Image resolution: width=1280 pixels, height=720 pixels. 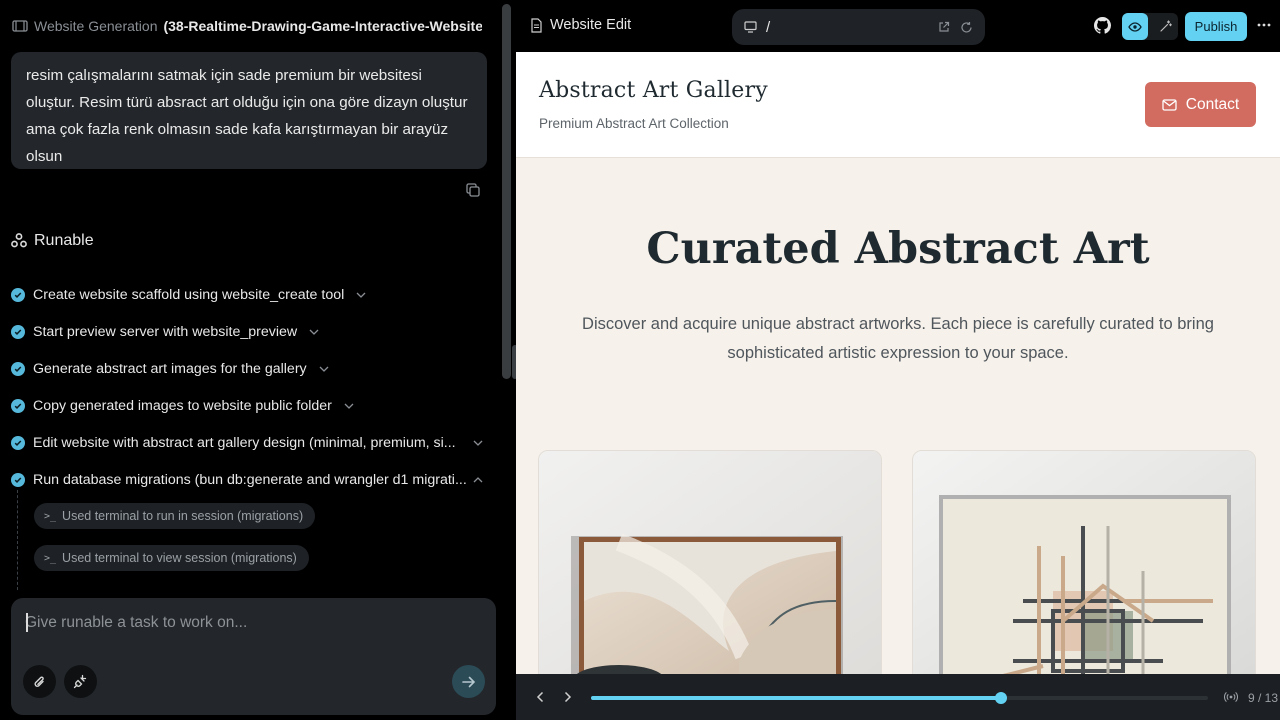 I want to click on step-counter: 9 / 13, so click(x=1263, y=698).